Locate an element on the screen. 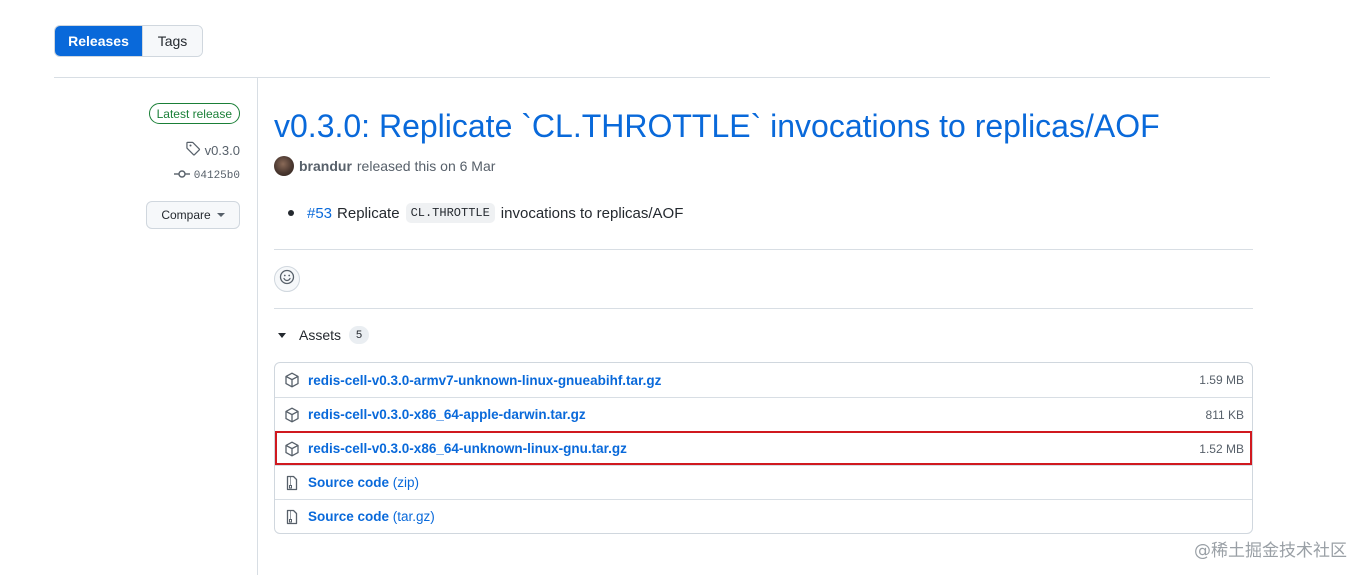 This screenshot has height=575, width=1365. source-code-link: Source code (tar.gz) is located at coordinates (371, 516).